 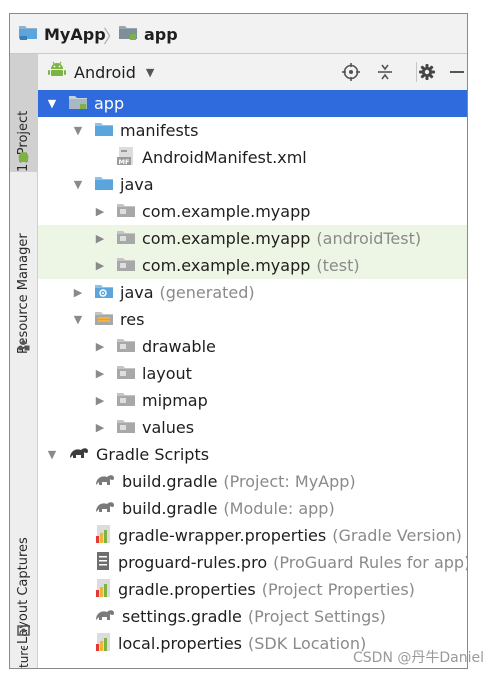 What do you see at coordinates (28, 34) in the screenshot?
I see `project-folder-icon` at bounding box center [28, 34].